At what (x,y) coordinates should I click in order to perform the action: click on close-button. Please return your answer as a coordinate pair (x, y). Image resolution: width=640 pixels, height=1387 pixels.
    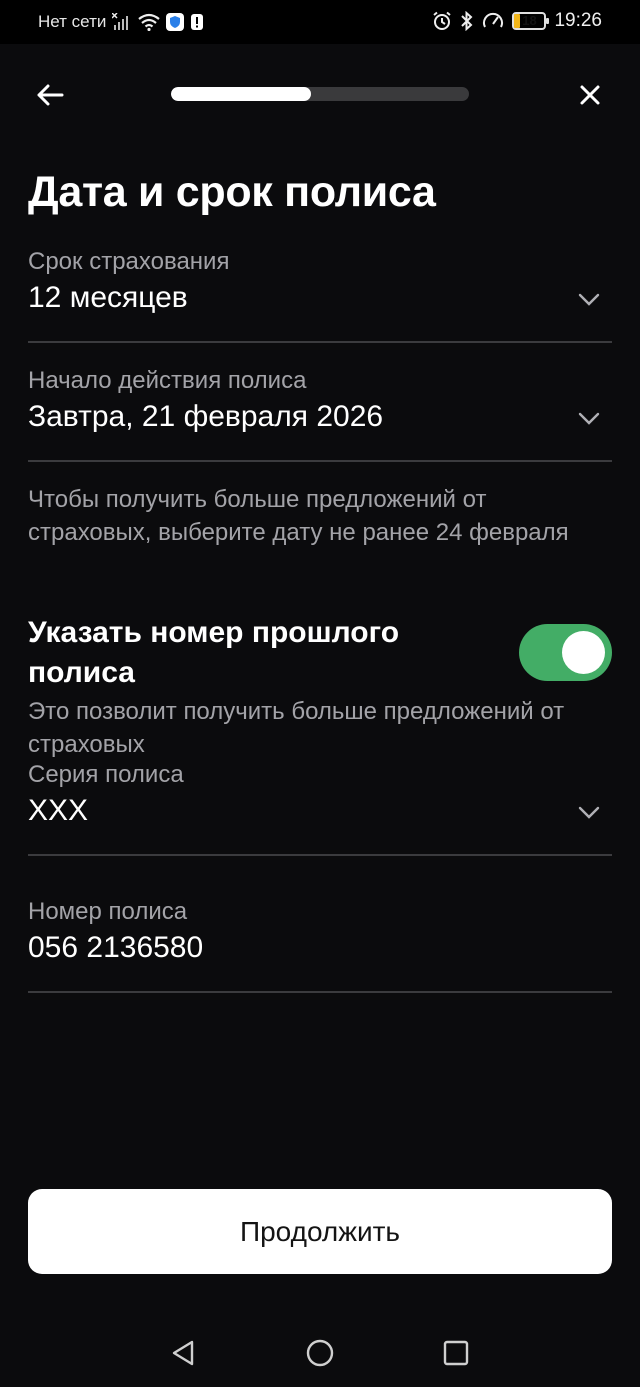
    Looking at the image, I should click on (590, 95).